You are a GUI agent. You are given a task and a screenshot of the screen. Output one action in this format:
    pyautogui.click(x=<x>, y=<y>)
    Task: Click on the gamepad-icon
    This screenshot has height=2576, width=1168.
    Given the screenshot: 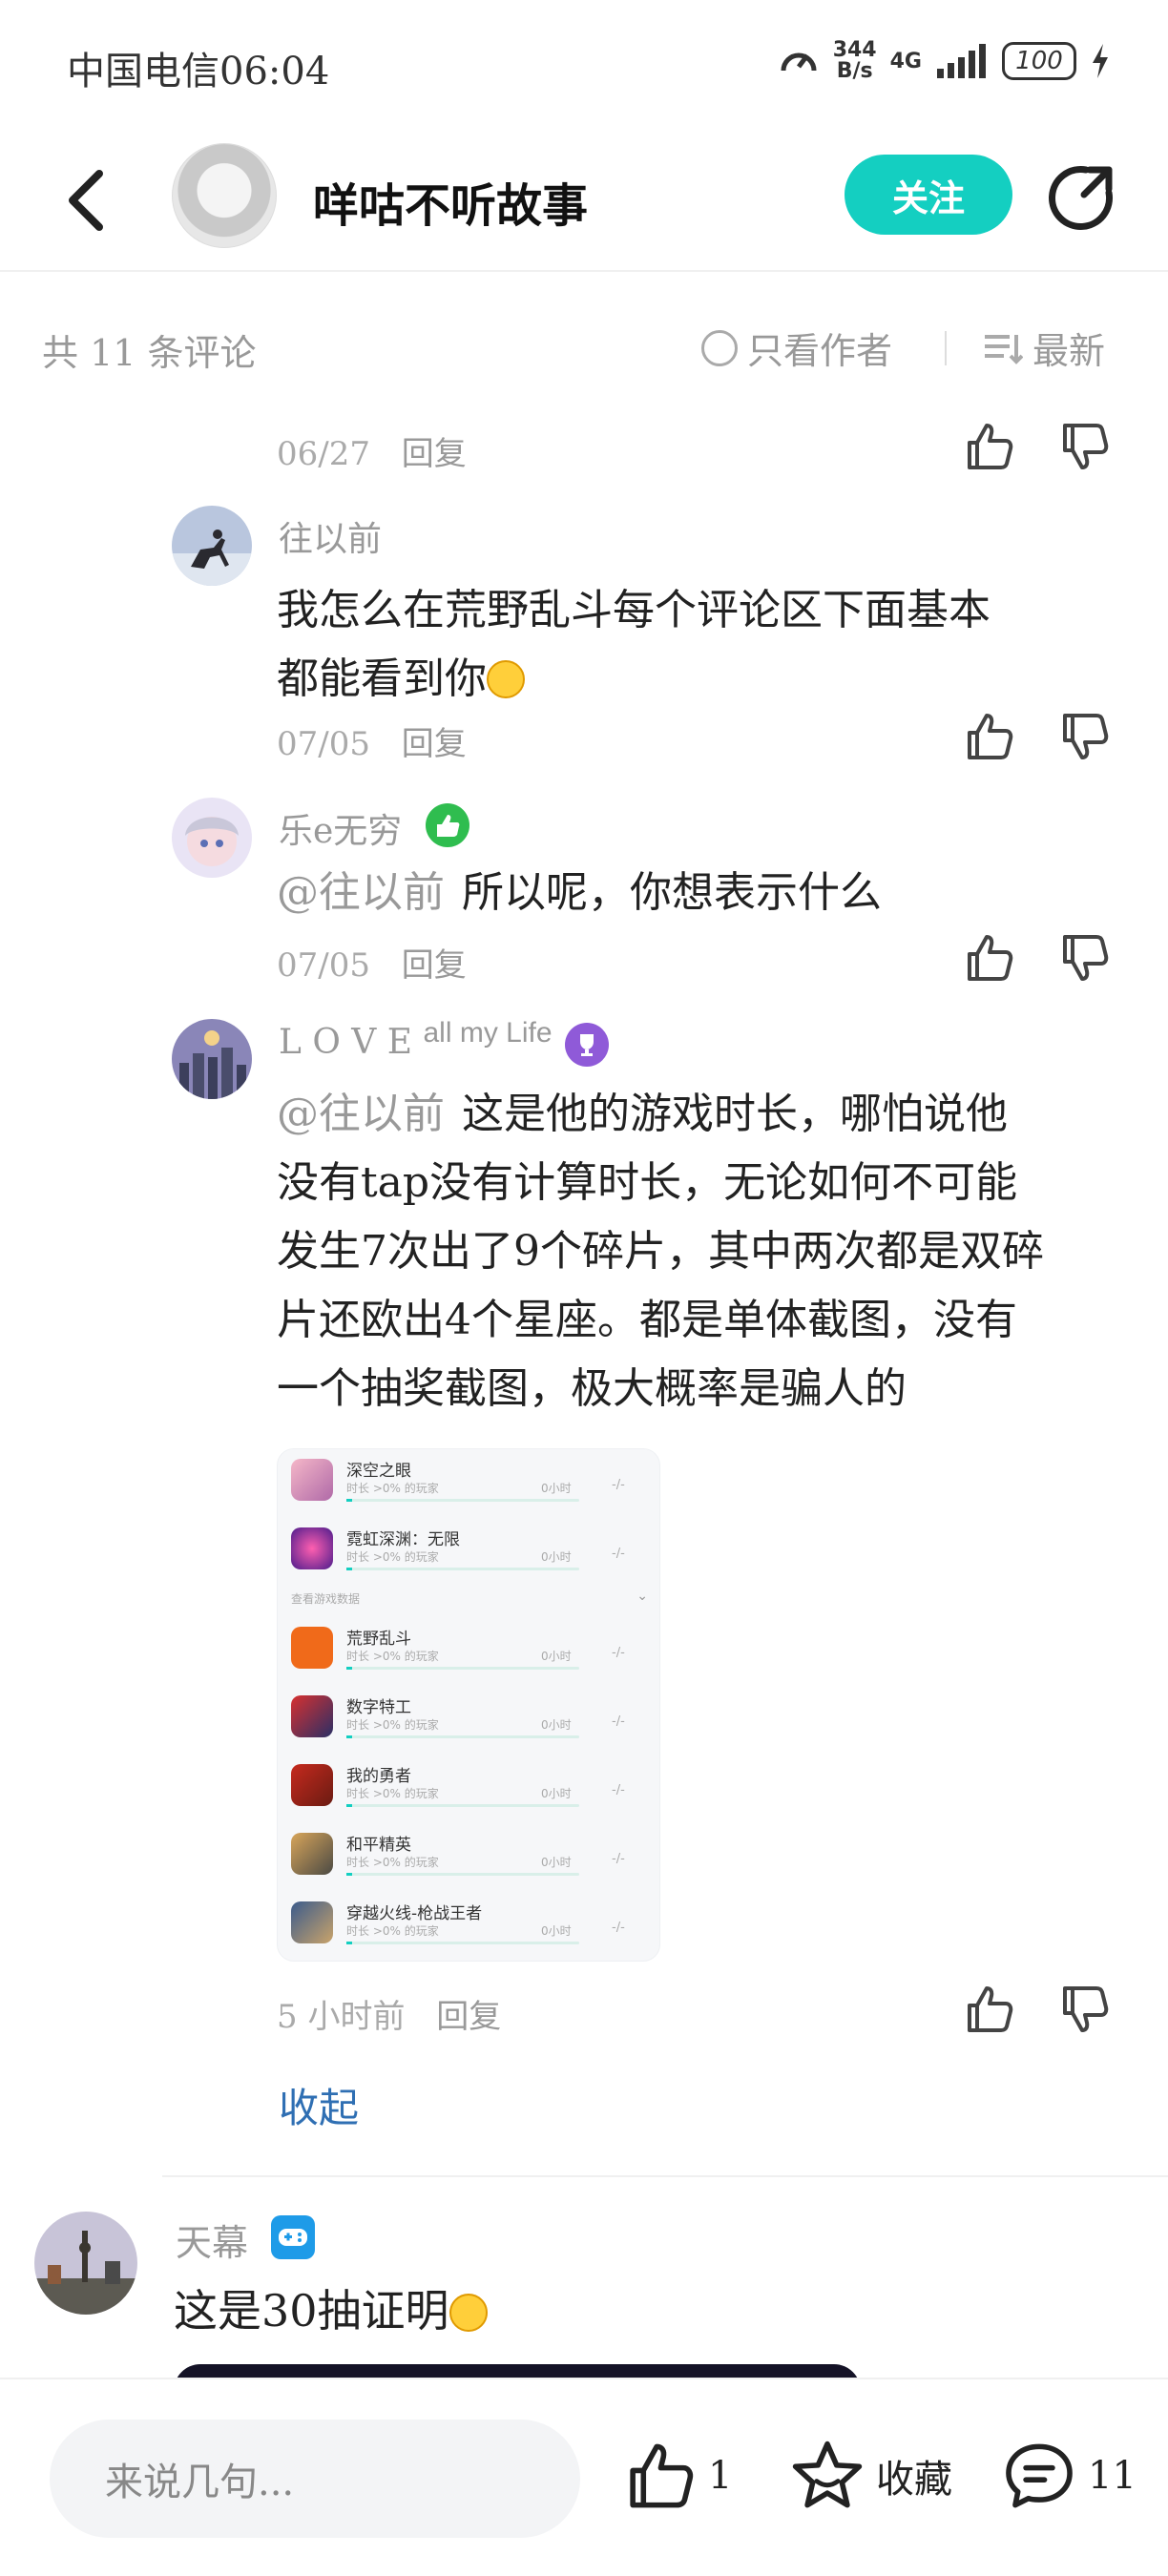 What is the action you would take?
    pyautogui.click(x=293, y=2237)
    